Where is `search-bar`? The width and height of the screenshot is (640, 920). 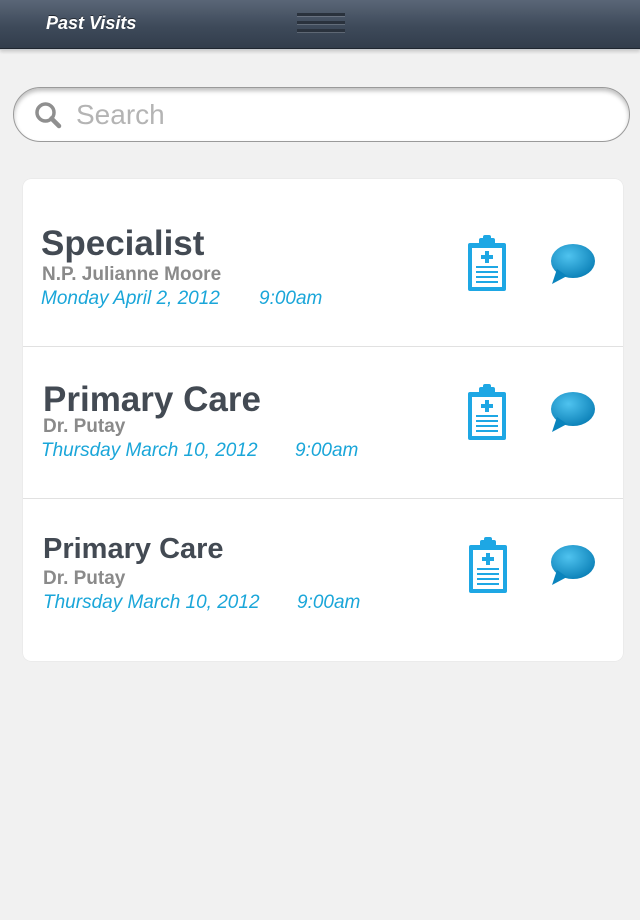
search-bar is located at coordinates (321, 114).